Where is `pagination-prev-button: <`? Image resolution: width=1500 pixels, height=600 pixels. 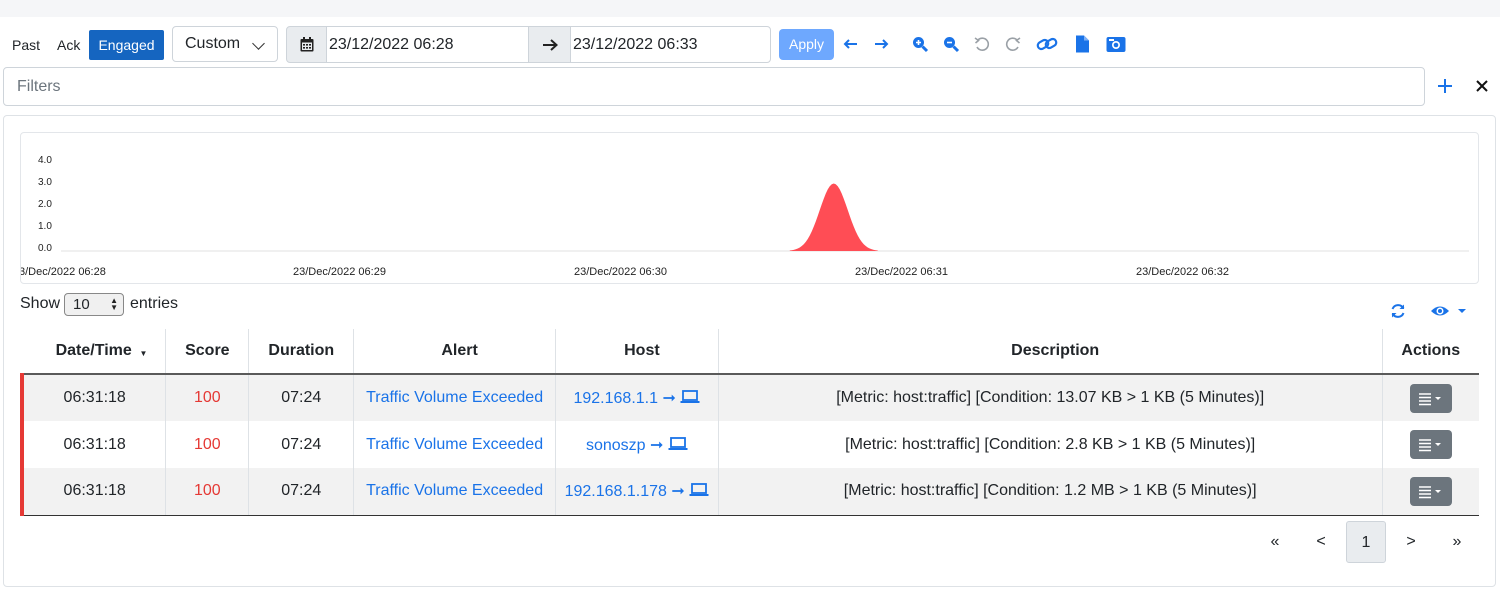 pagination-prev-button: < is located at coordinates (1321, 542).